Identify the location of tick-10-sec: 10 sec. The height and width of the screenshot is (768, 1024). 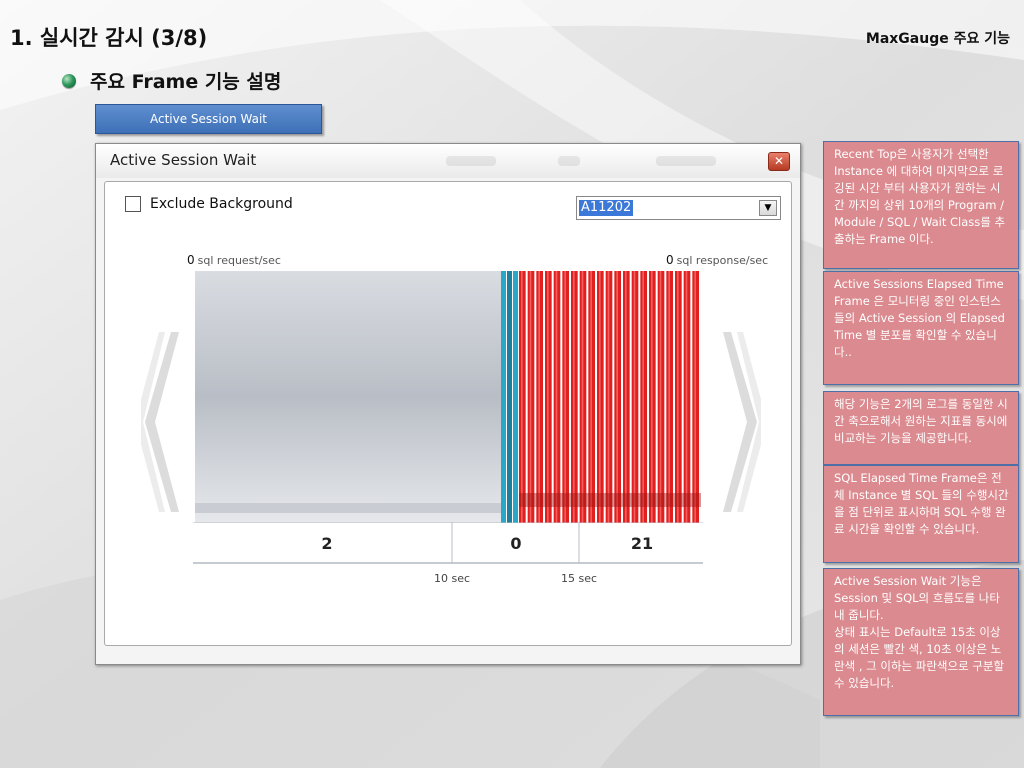
(452, 578).